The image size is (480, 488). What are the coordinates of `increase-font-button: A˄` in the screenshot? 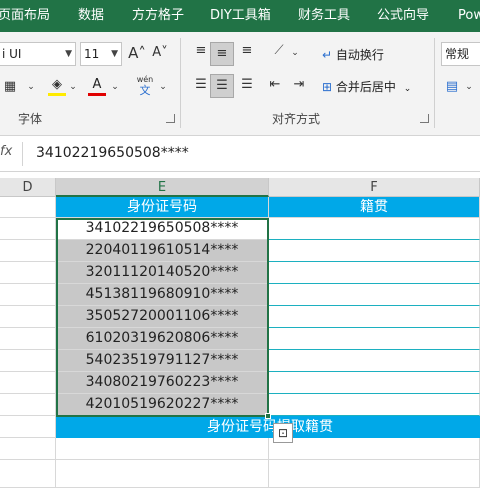 It's located at (137, 53).